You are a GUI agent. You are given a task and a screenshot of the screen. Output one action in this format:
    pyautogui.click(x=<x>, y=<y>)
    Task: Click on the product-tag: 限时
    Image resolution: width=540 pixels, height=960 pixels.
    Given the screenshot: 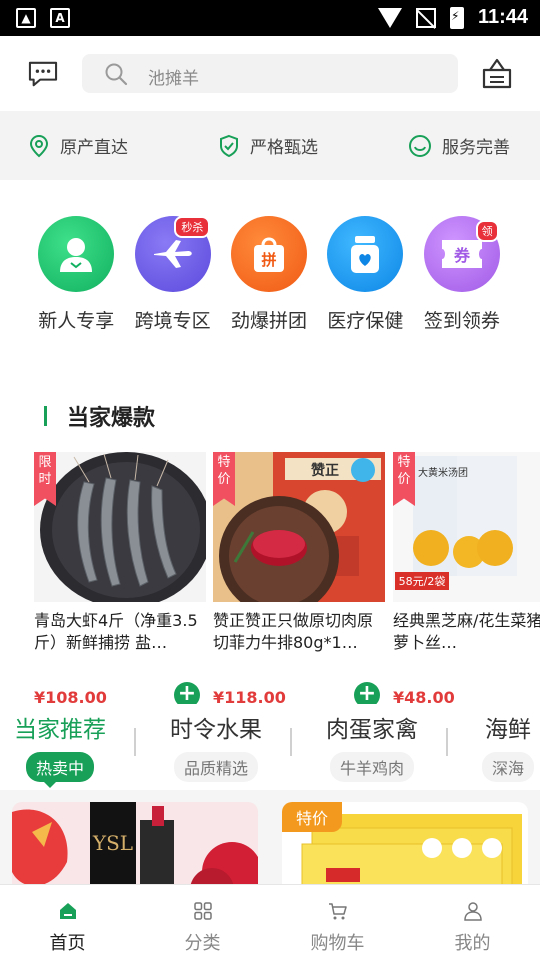 What is the action you would take?
    pyautogui.click(x=45, y=479)
    